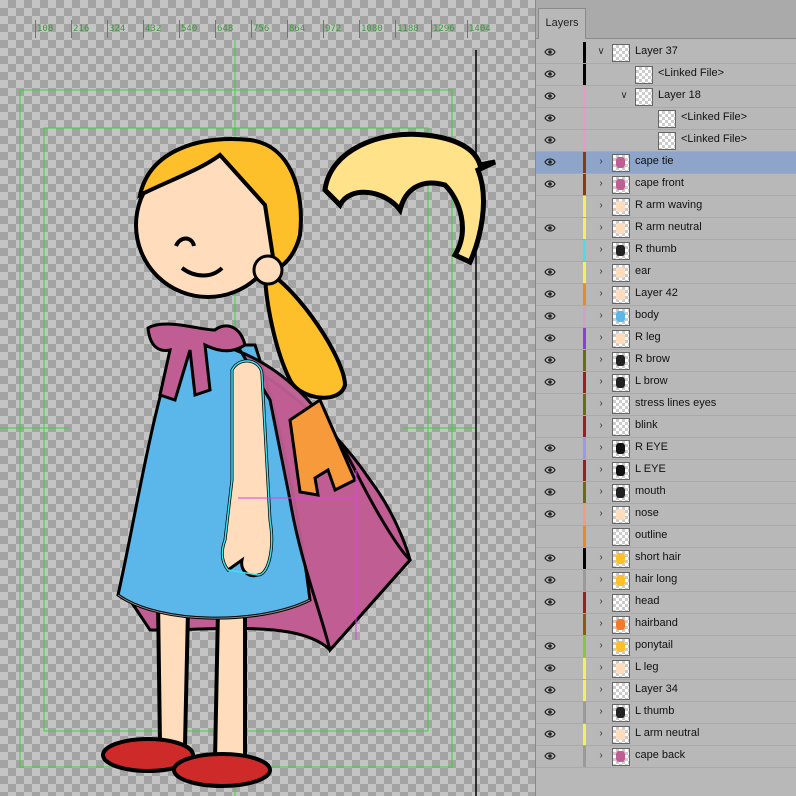  I want to click on layer-row: › R brow, so click(666, 361).